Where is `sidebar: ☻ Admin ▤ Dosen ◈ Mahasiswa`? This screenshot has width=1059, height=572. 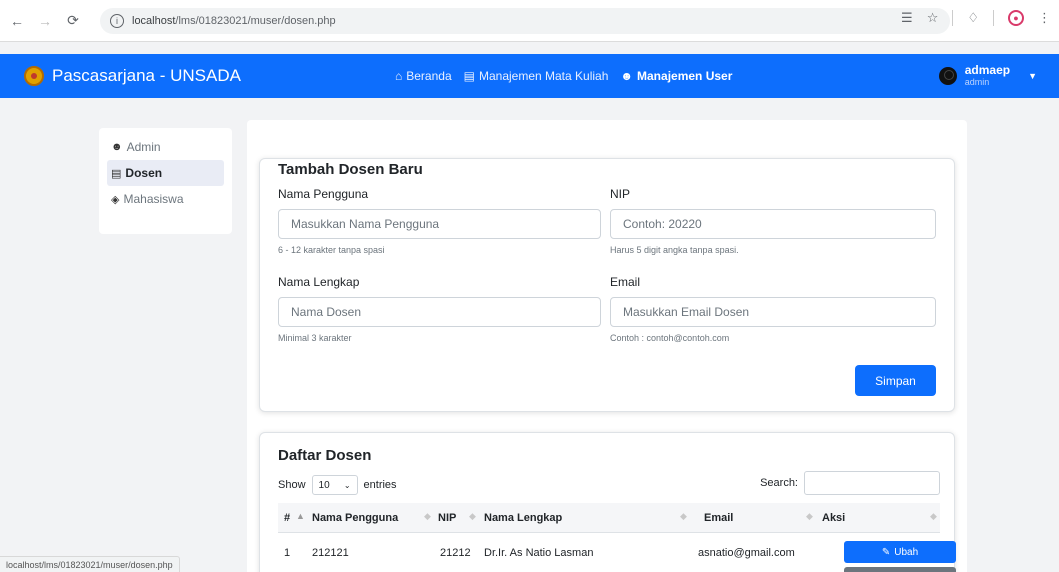
sidebar: ☻ Admin ▤ Dosen ◈ Mahasiswa is located at coordinates (165, 181).